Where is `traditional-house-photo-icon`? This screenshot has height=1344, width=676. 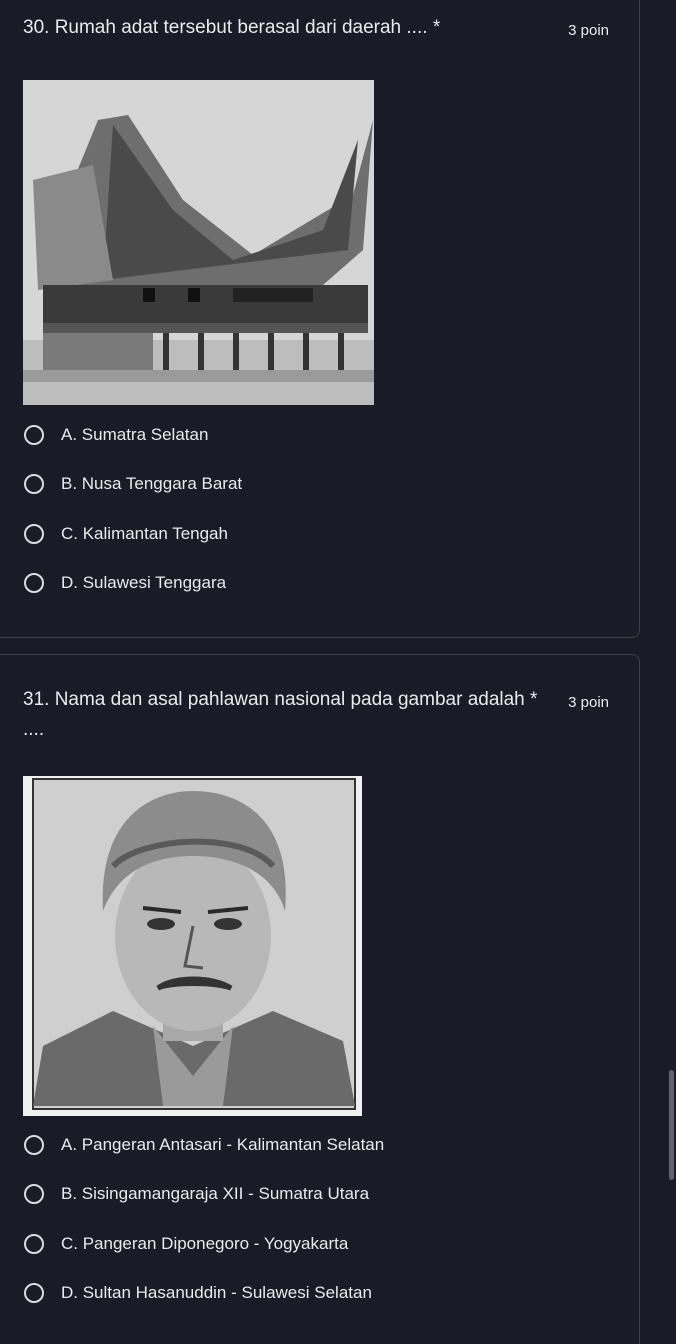 traditional-house-photo-icon is located at coordinates (198, 242).